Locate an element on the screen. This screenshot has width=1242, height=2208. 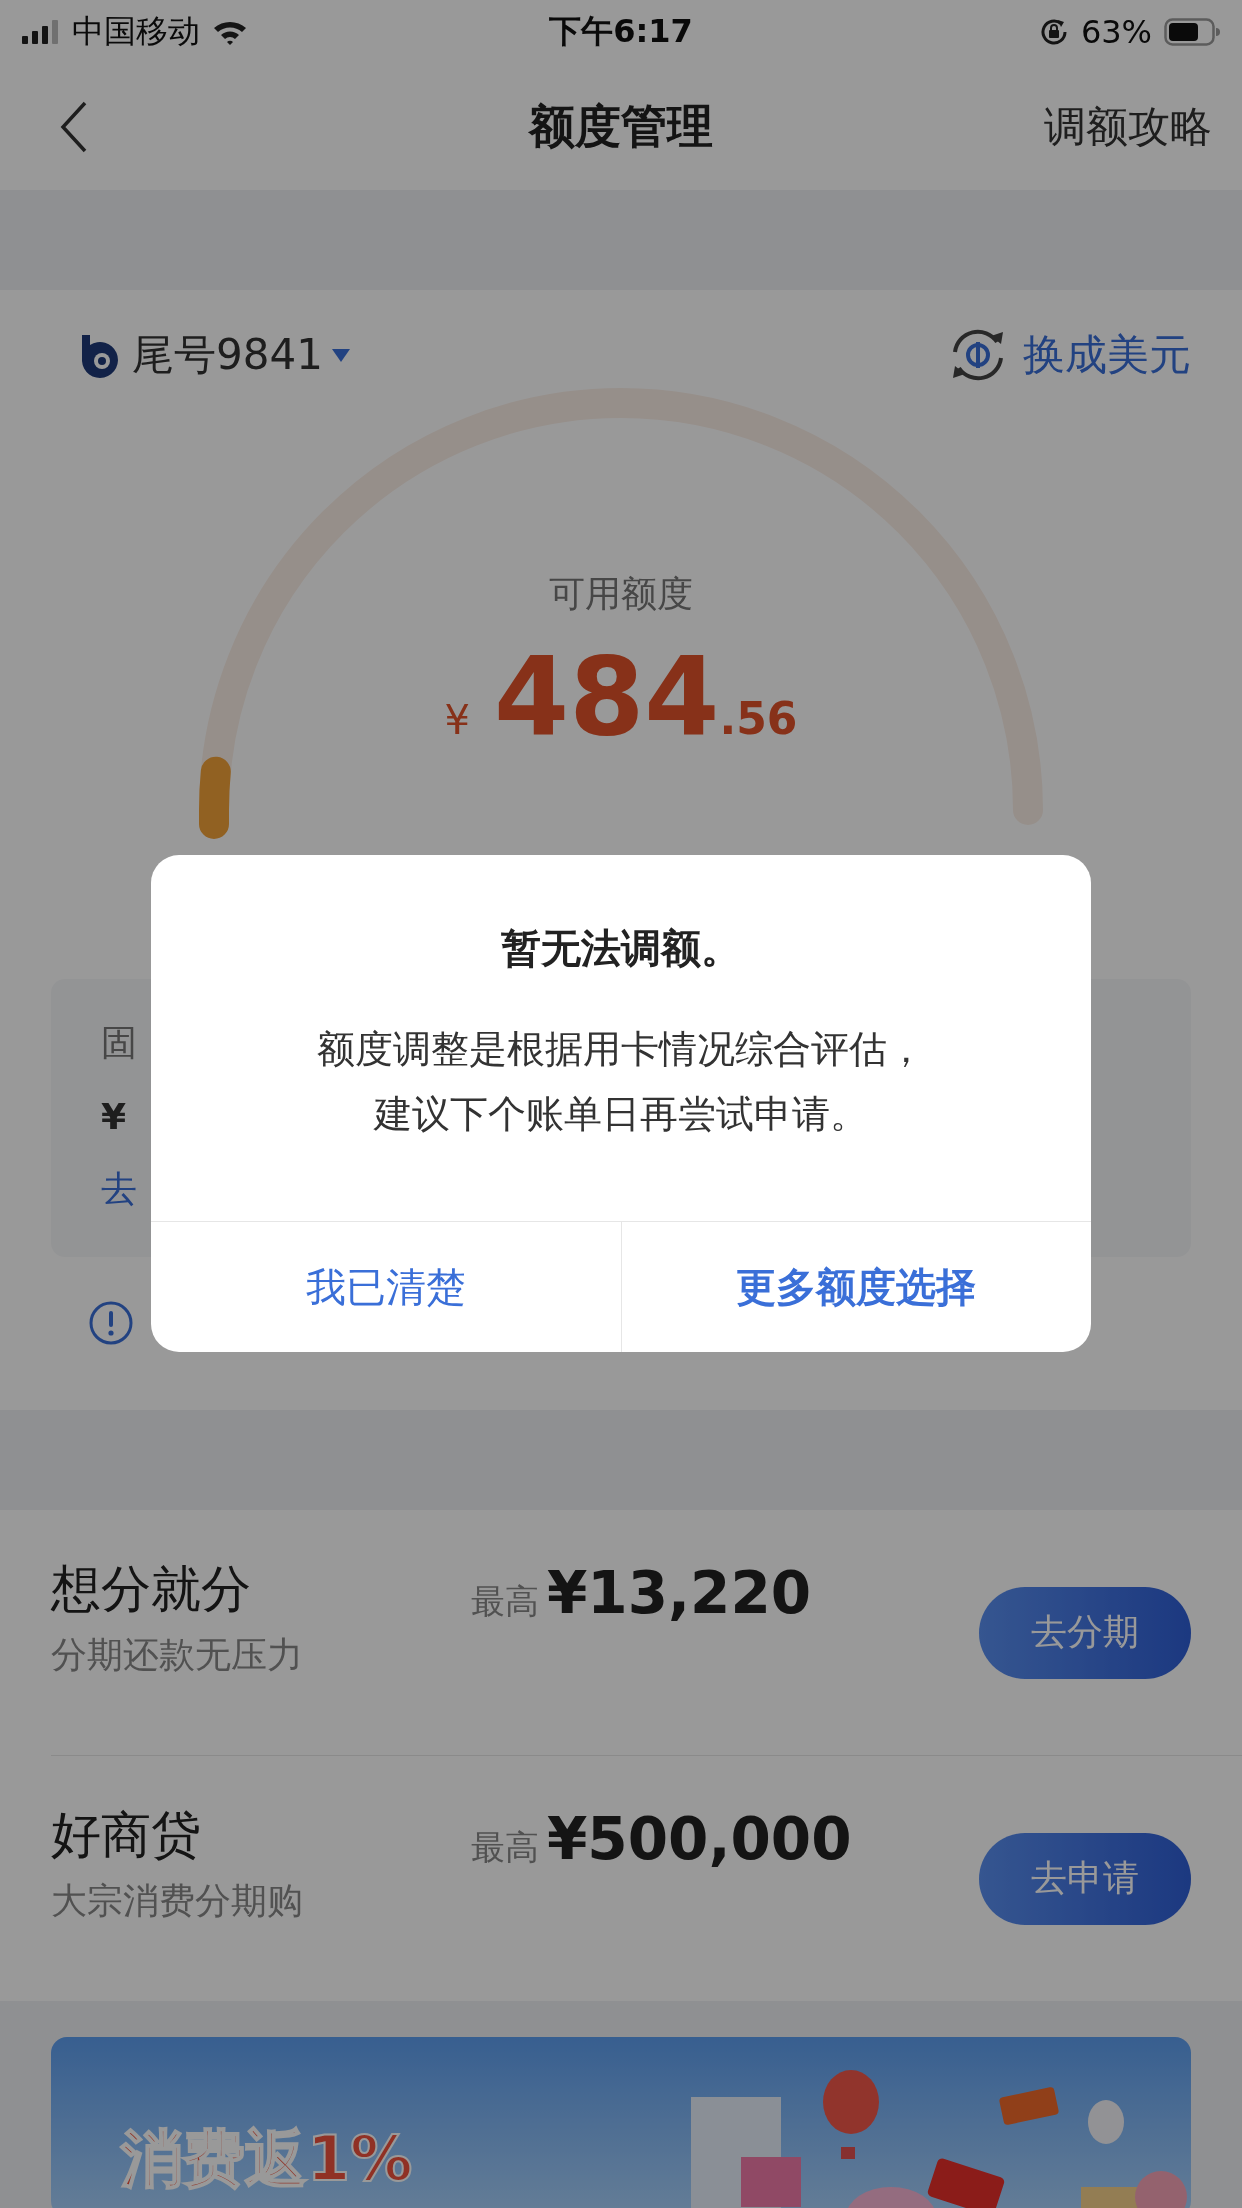
available-limit-amount: 484 is located at coordinates (607, 697).